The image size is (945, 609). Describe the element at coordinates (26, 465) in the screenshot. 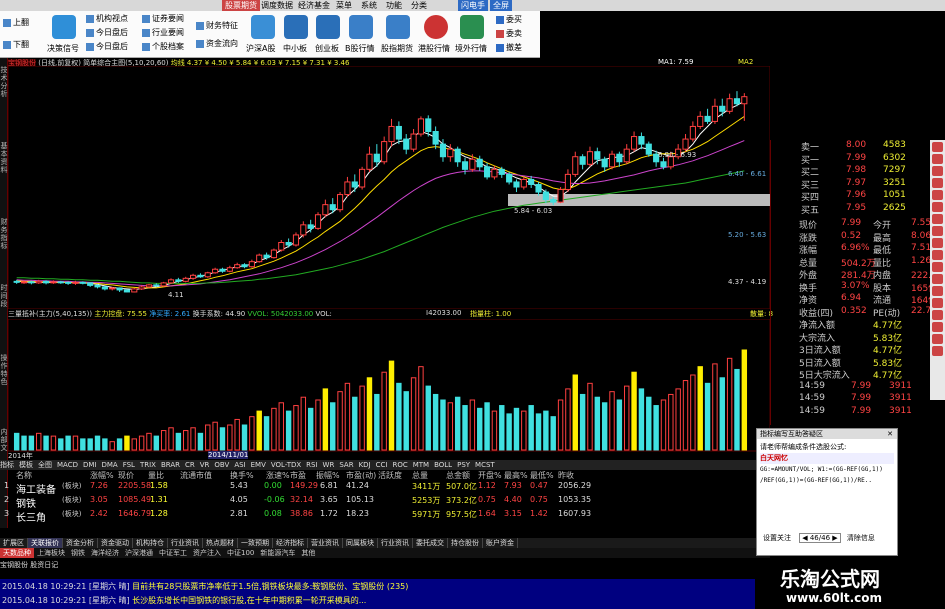

I see `indicator-tab: 模板` at that location.